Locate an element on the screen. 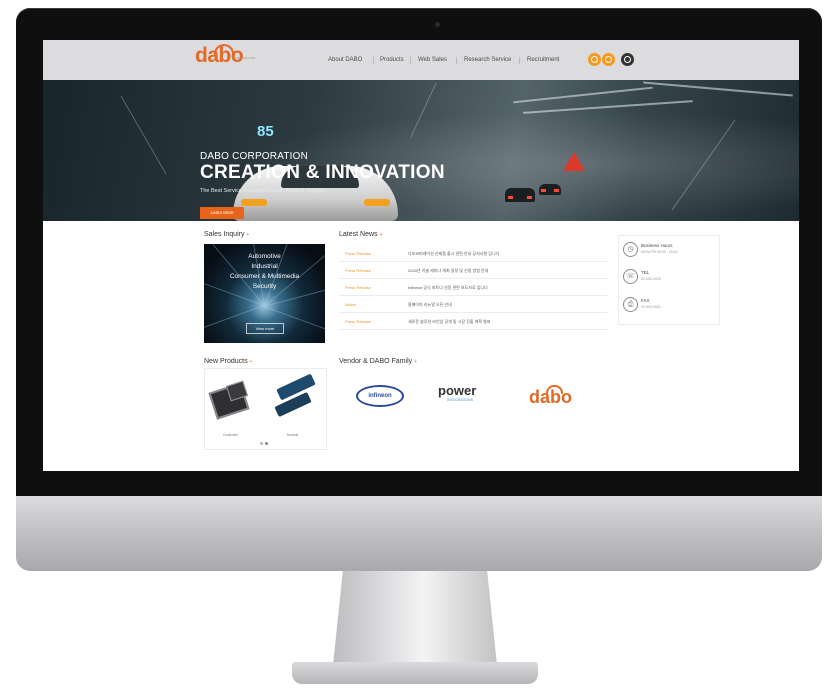 This screenshot has height=691, width=825. contact-value: 02-000-0001 is located at coordinates (651, 307).